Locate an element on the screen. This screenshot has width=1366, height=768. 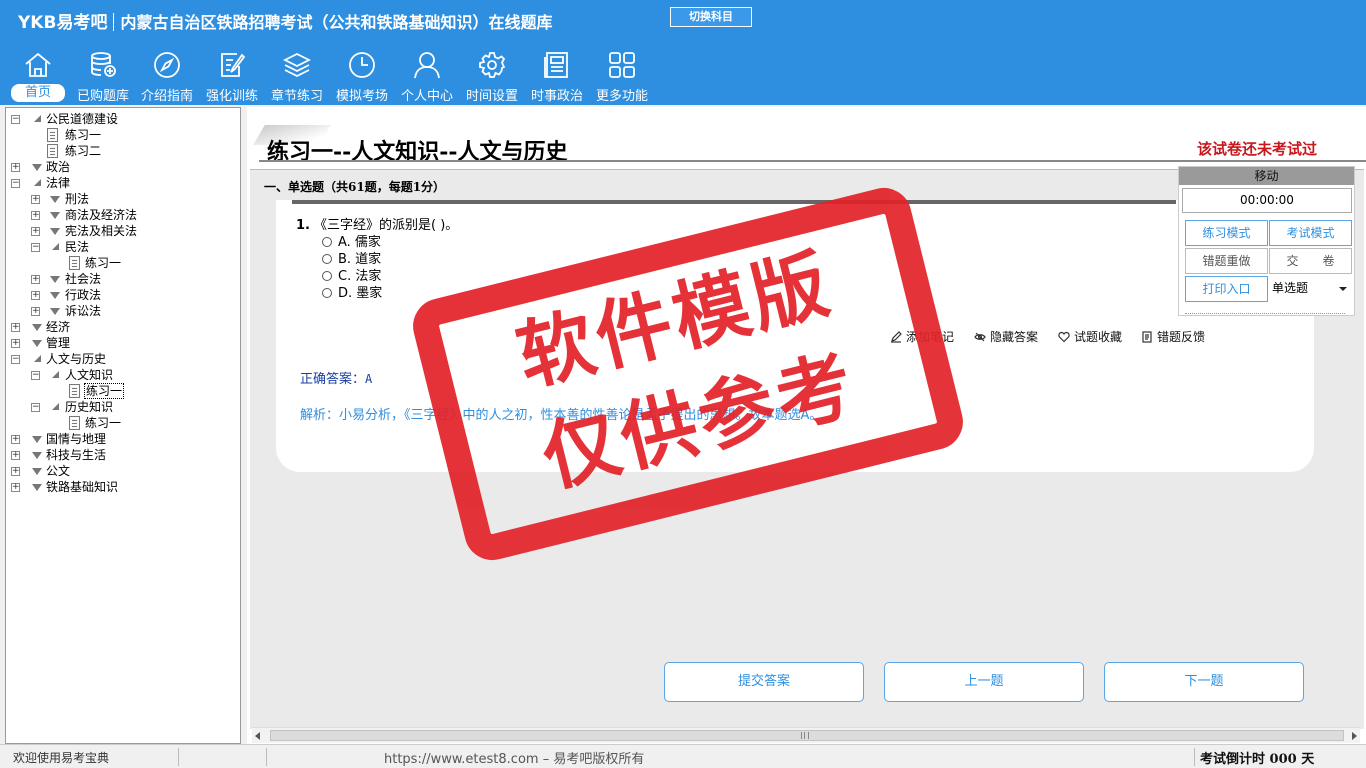
nav-more: 更多功能 is located at coordinates (622, 75).